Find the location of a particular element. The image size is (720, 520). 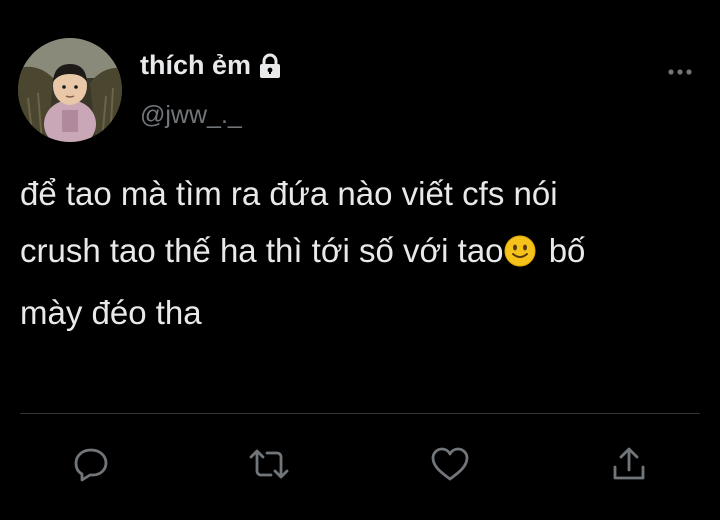

retweet-button is located at coordinates (269, 464).